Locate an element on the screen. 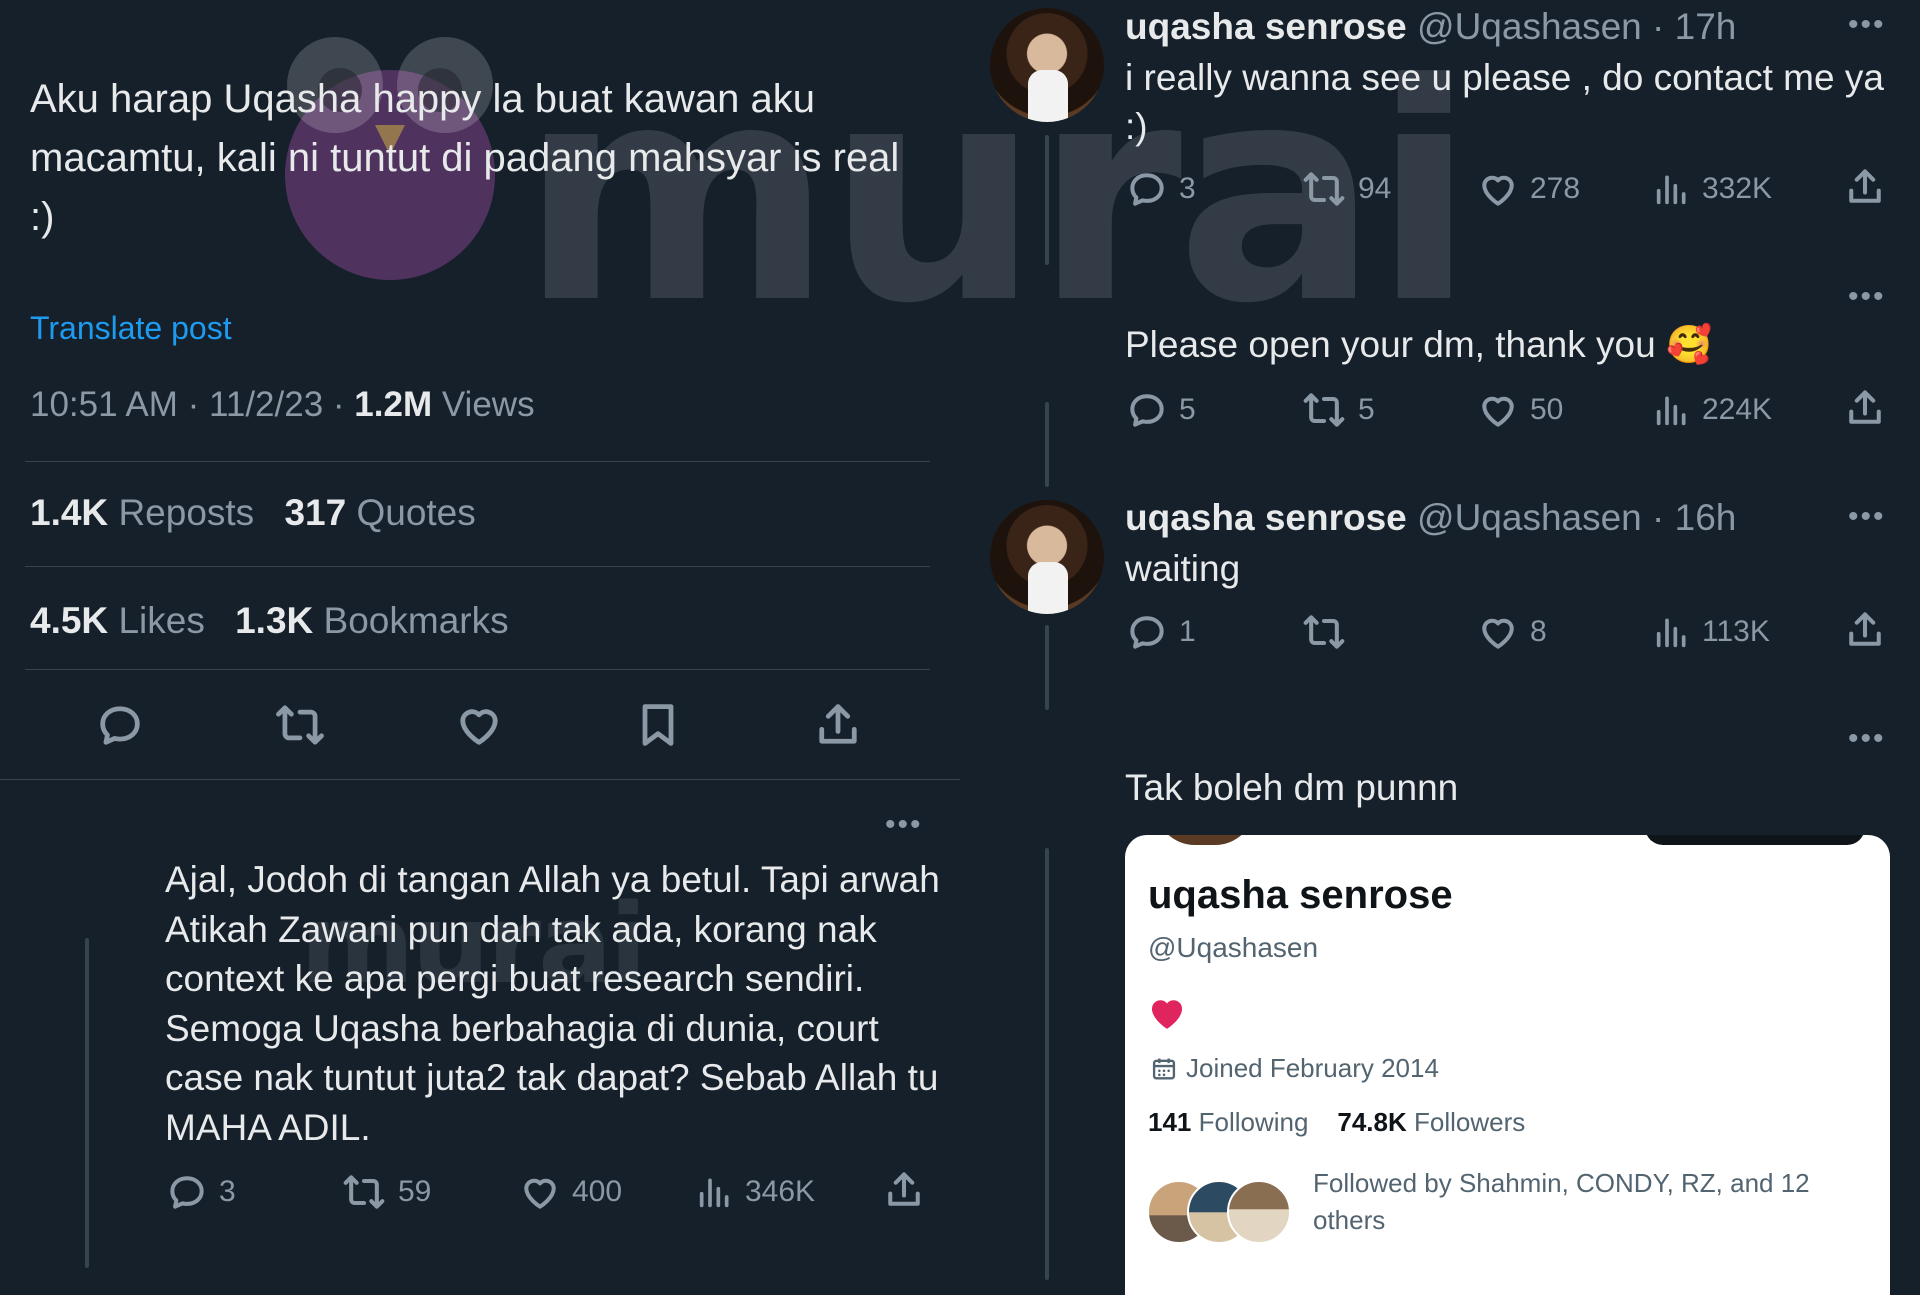 The height and width of the screenshot is (1295, 1920). calendar-icon is located at coordinates (1164, 1068).